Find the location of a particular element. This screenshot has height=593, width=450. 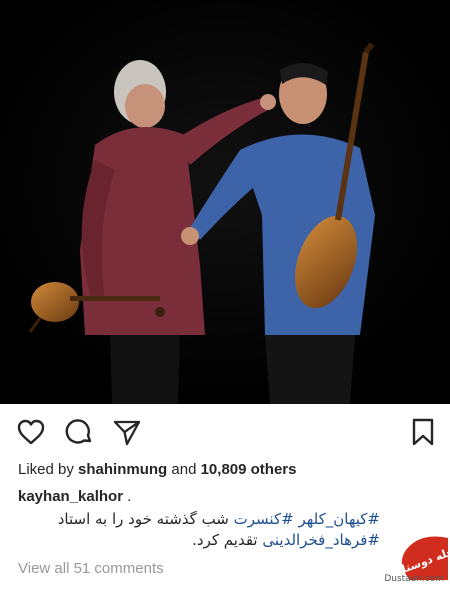

likes-prefix: Liked by is located at coordinates (46, 469).